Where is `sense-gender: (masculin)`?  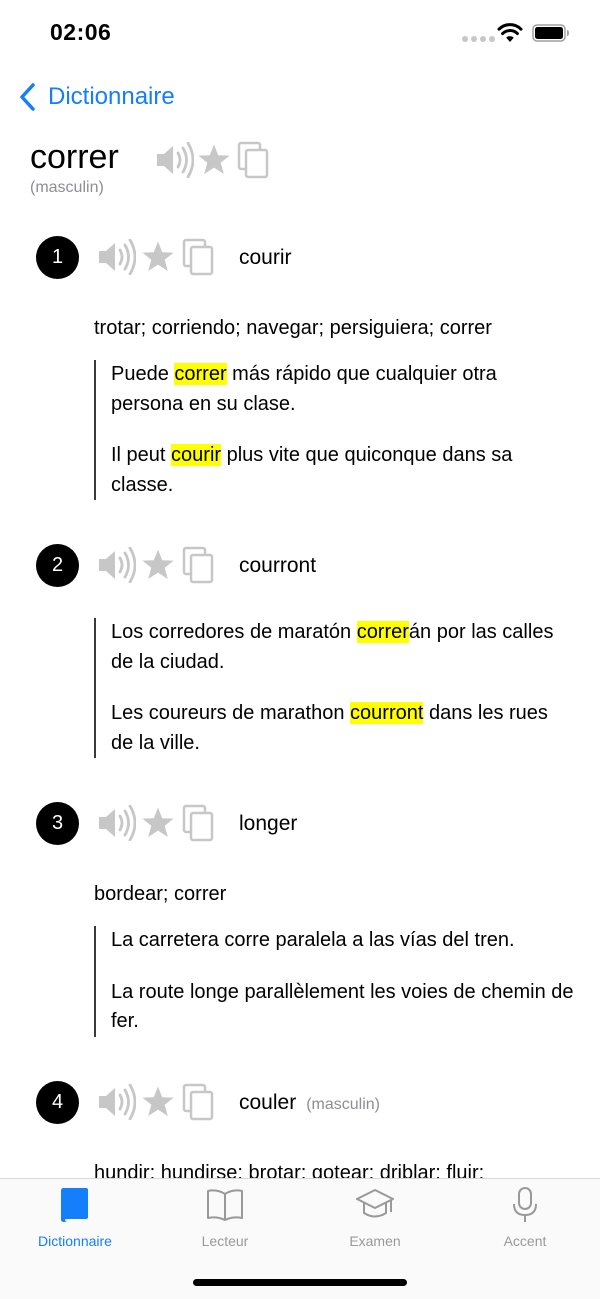 sense-gender: (masculin) is located at coordinates (343, 1104).